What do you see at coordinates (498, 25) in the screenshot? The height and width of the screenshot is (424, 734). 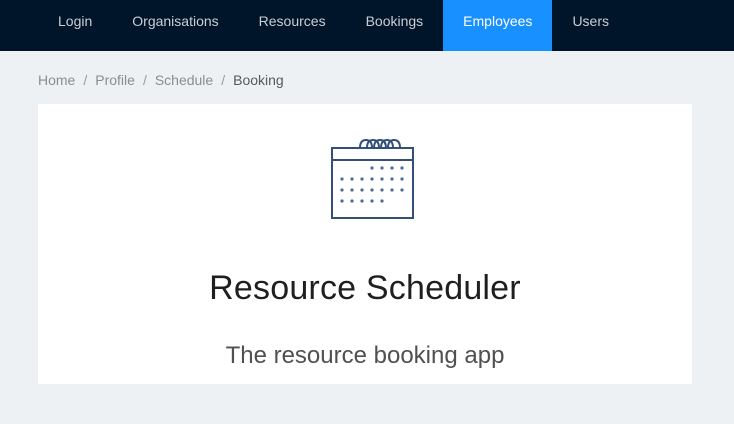 I see `nav-item-employees: Employees` at bounding box center [498, 25].